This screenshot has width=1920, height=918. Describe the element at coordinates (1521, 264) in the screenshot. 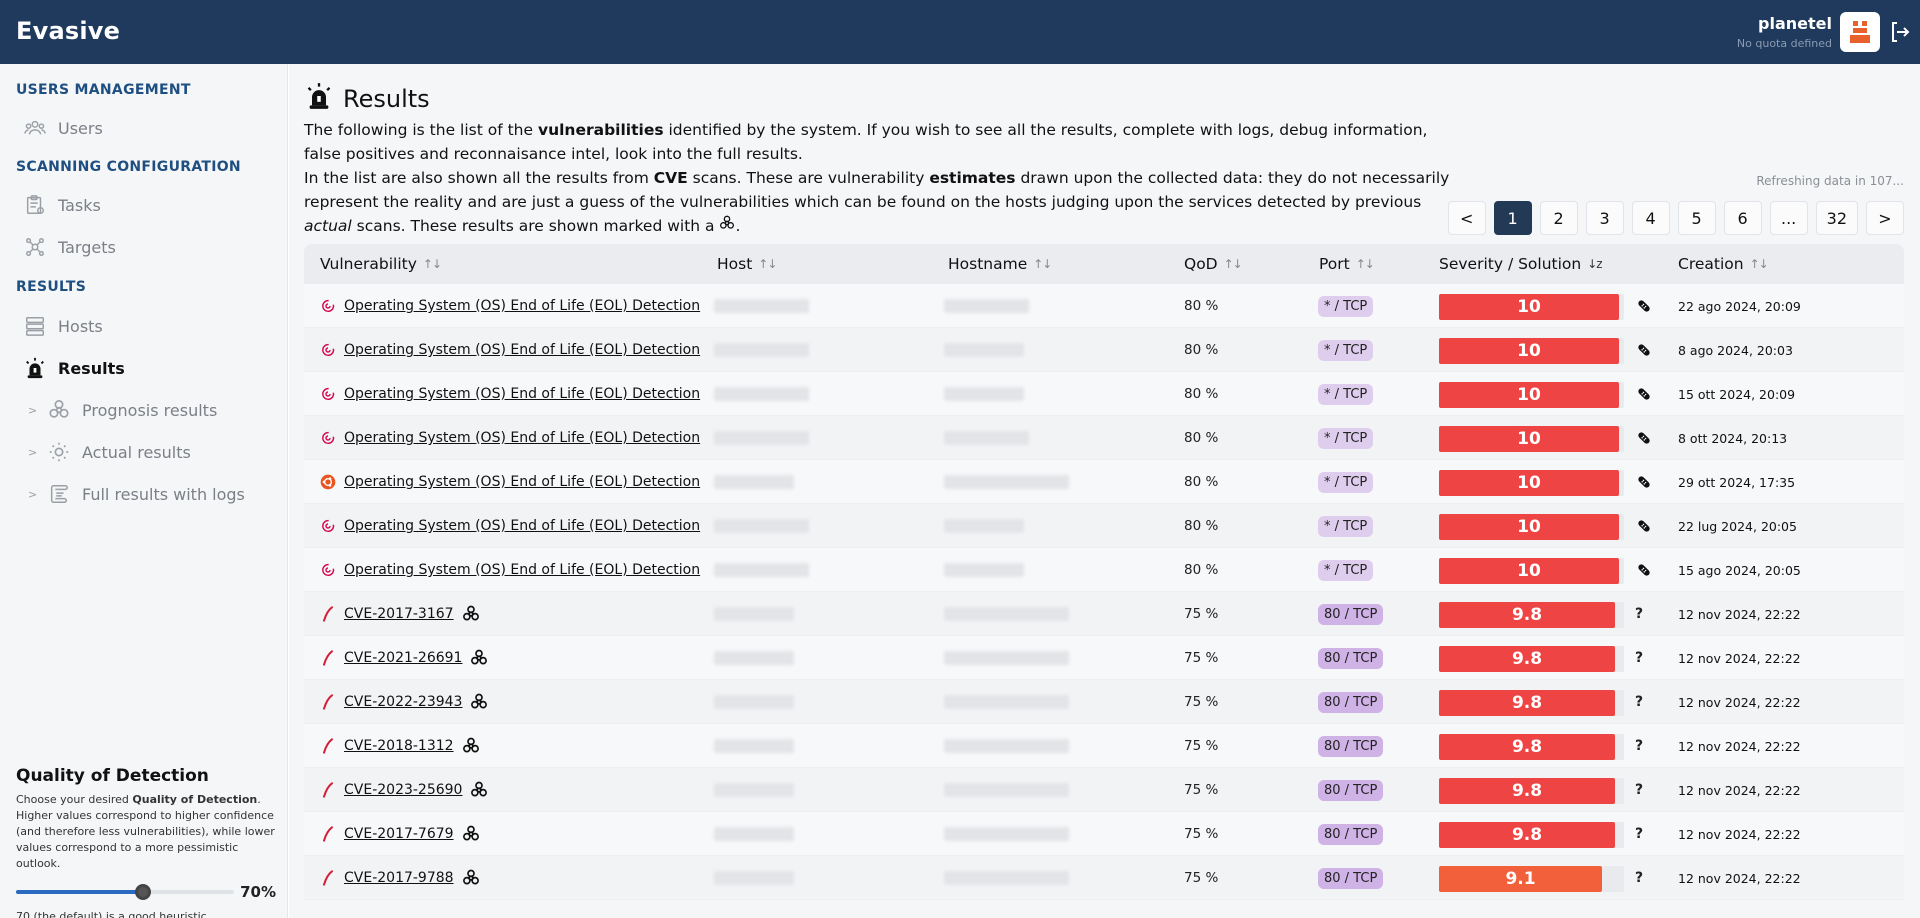

I see `column-header-severity: Severity / Solution ↓z` at that location.